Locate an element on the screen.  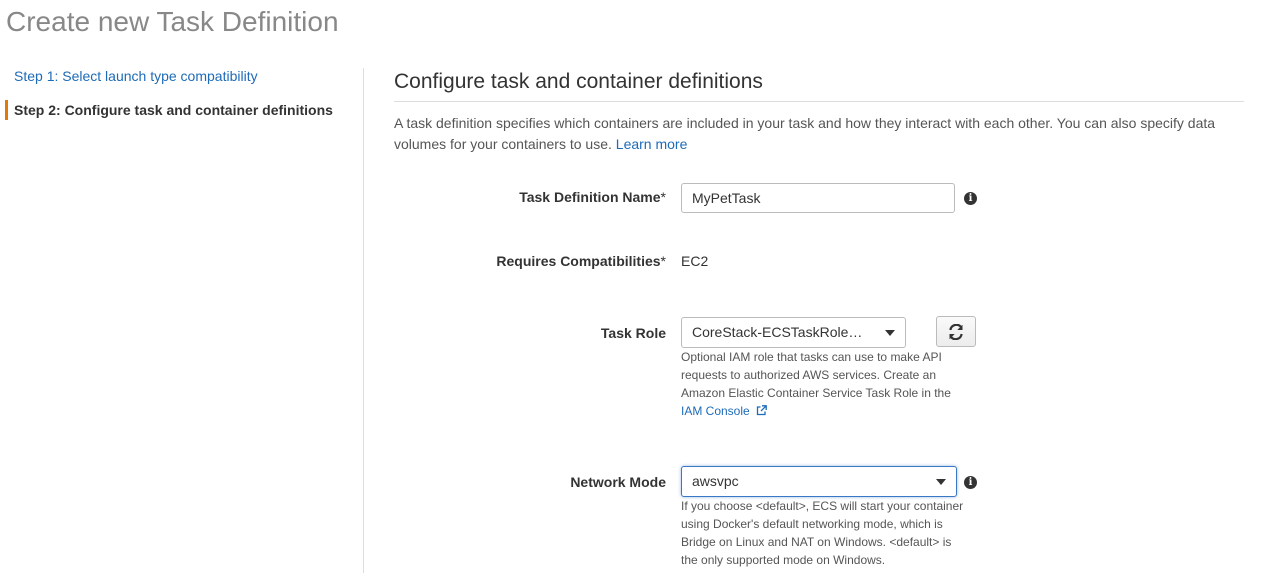
task-definition-name-label-text: Task Definition Name is located at coordinates (590, 197).